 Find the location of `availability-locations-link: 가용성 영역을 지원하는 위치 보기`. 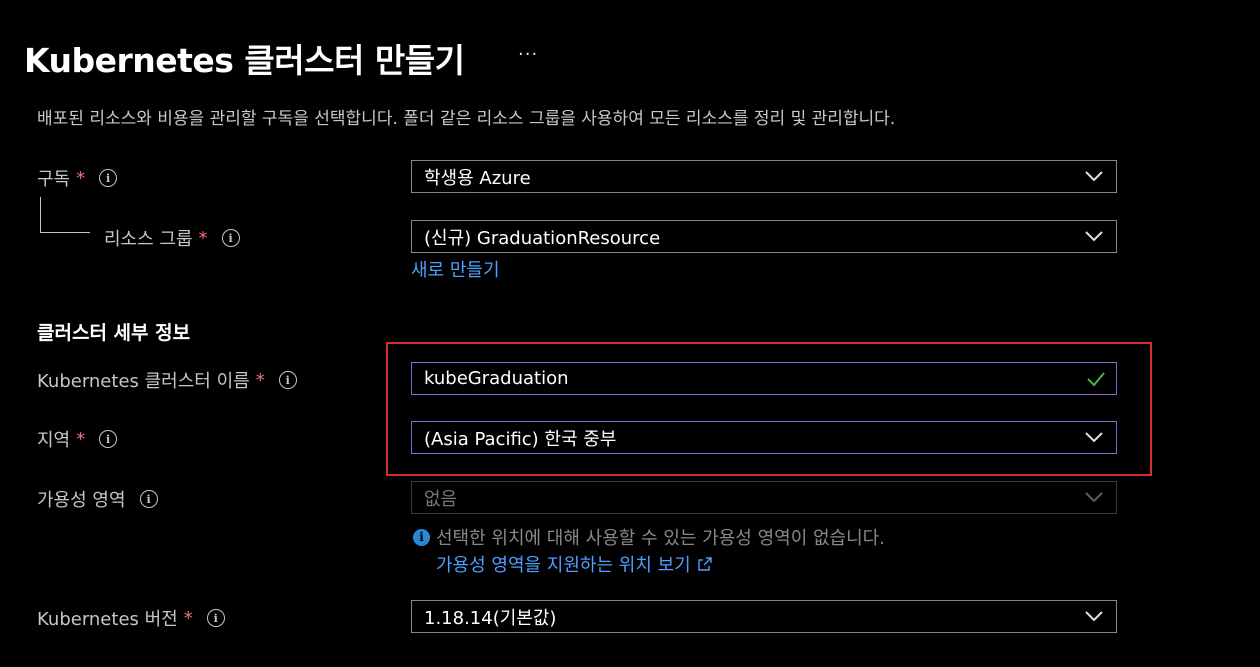

availability-locations-link: 가용성 영역을 지원하는 위치 보기 is located at coordinates (574, 564).